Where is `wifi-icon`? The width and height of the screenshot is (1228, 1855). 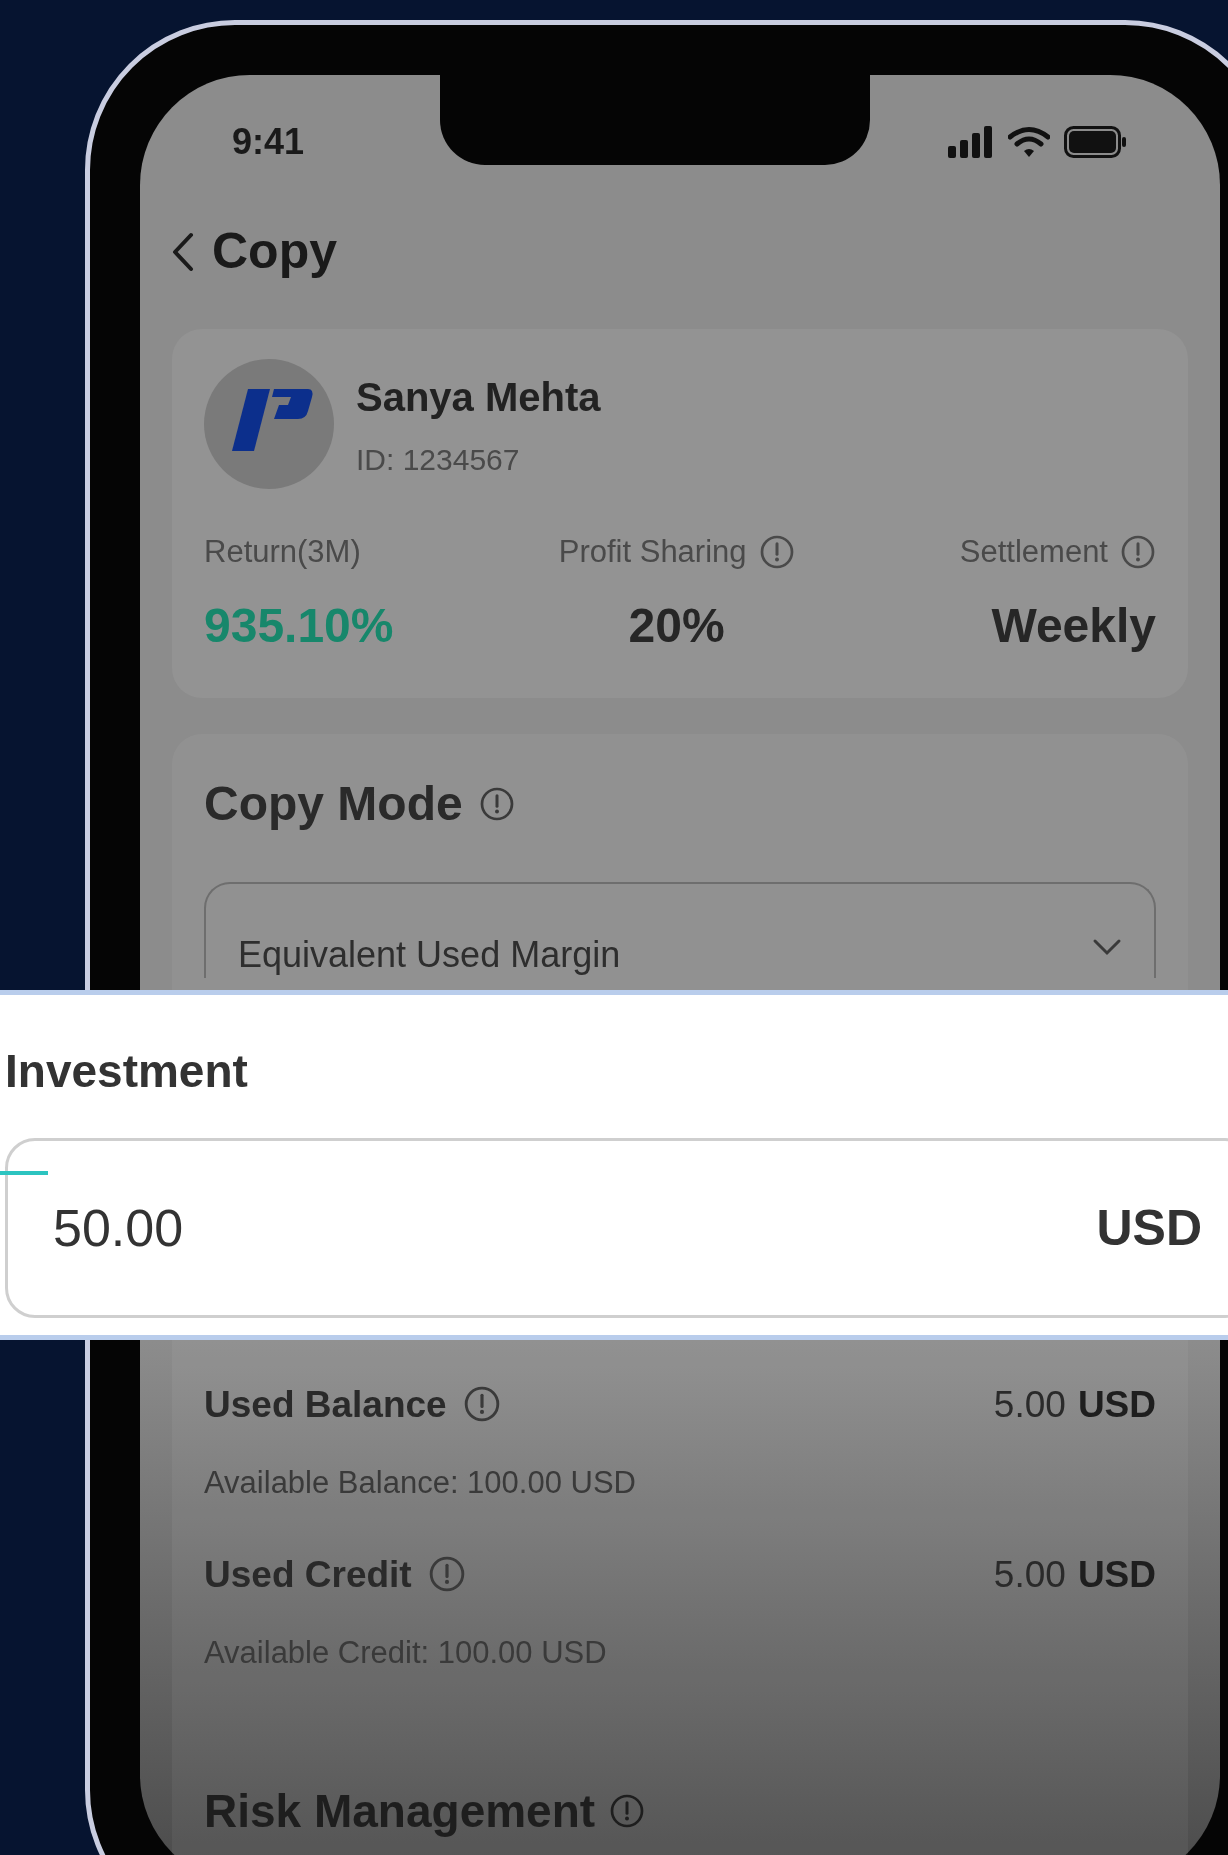 wifi-icon is located at coordinates (1029, 142).